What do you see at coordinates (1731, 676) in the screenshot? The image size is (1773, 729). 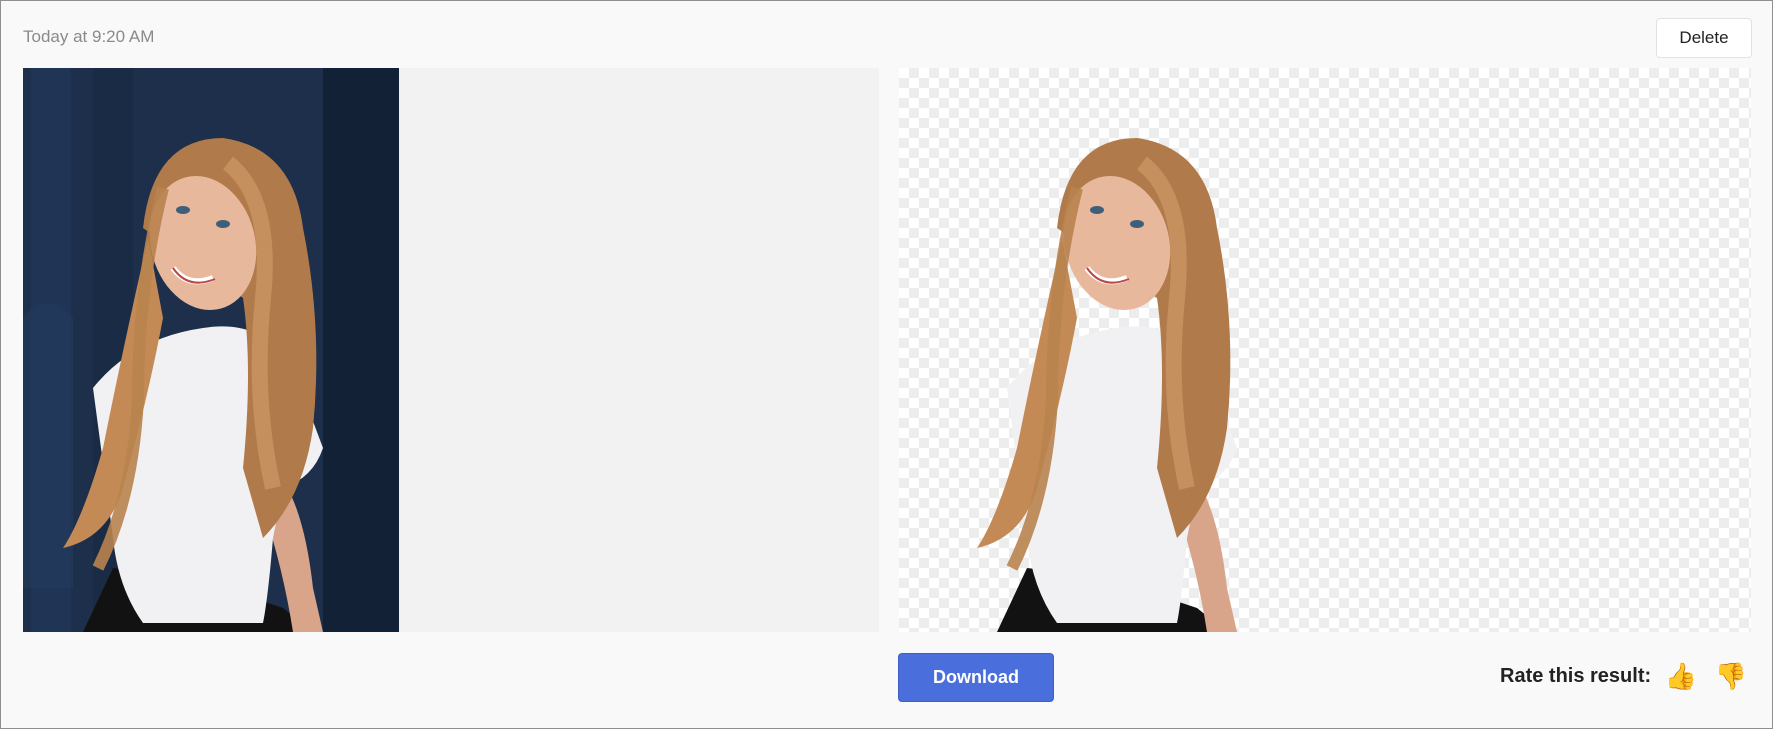 I see `thumbs-down-icon: 👎` at bounding box center [1731, 676].